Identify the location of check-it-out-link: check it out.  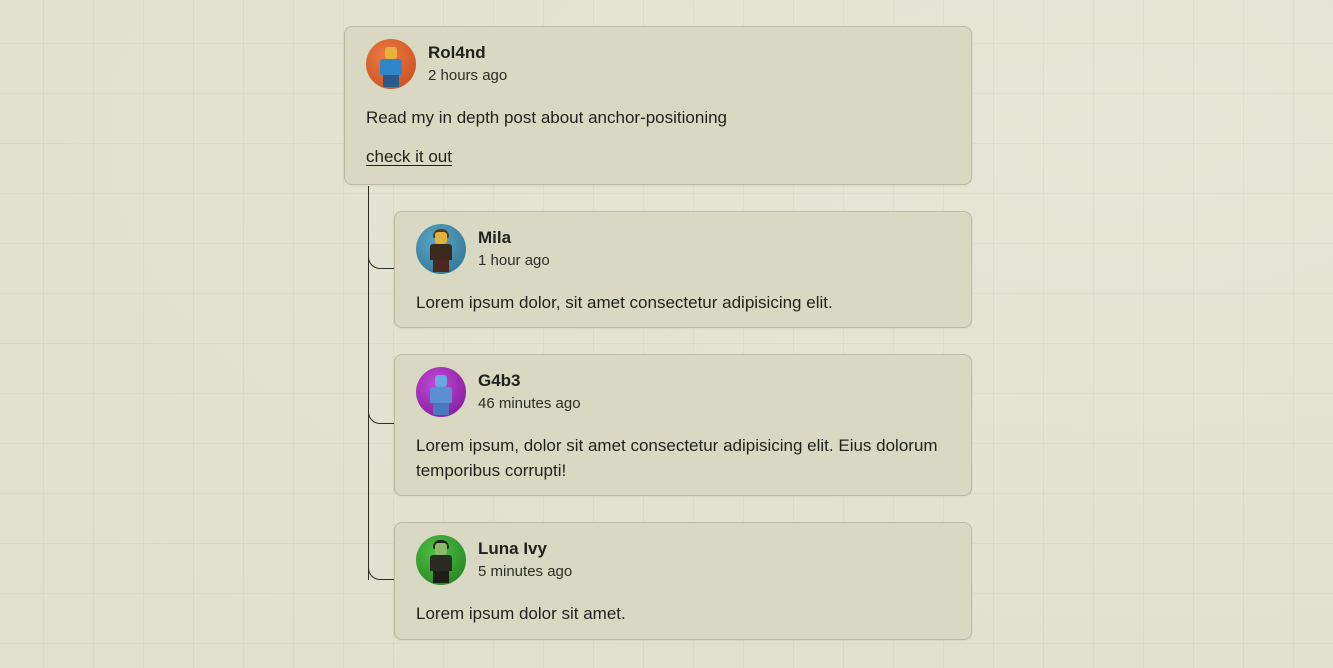
(409, 157).